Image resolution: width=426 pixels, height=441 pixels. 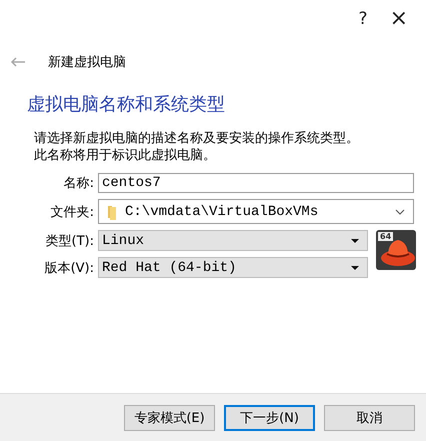 What do you see at coordinates (126, 104) in the screenshot?
I see `page-heading: 虚拟电脑名称和系统类型` at bounding box center [126, 104].